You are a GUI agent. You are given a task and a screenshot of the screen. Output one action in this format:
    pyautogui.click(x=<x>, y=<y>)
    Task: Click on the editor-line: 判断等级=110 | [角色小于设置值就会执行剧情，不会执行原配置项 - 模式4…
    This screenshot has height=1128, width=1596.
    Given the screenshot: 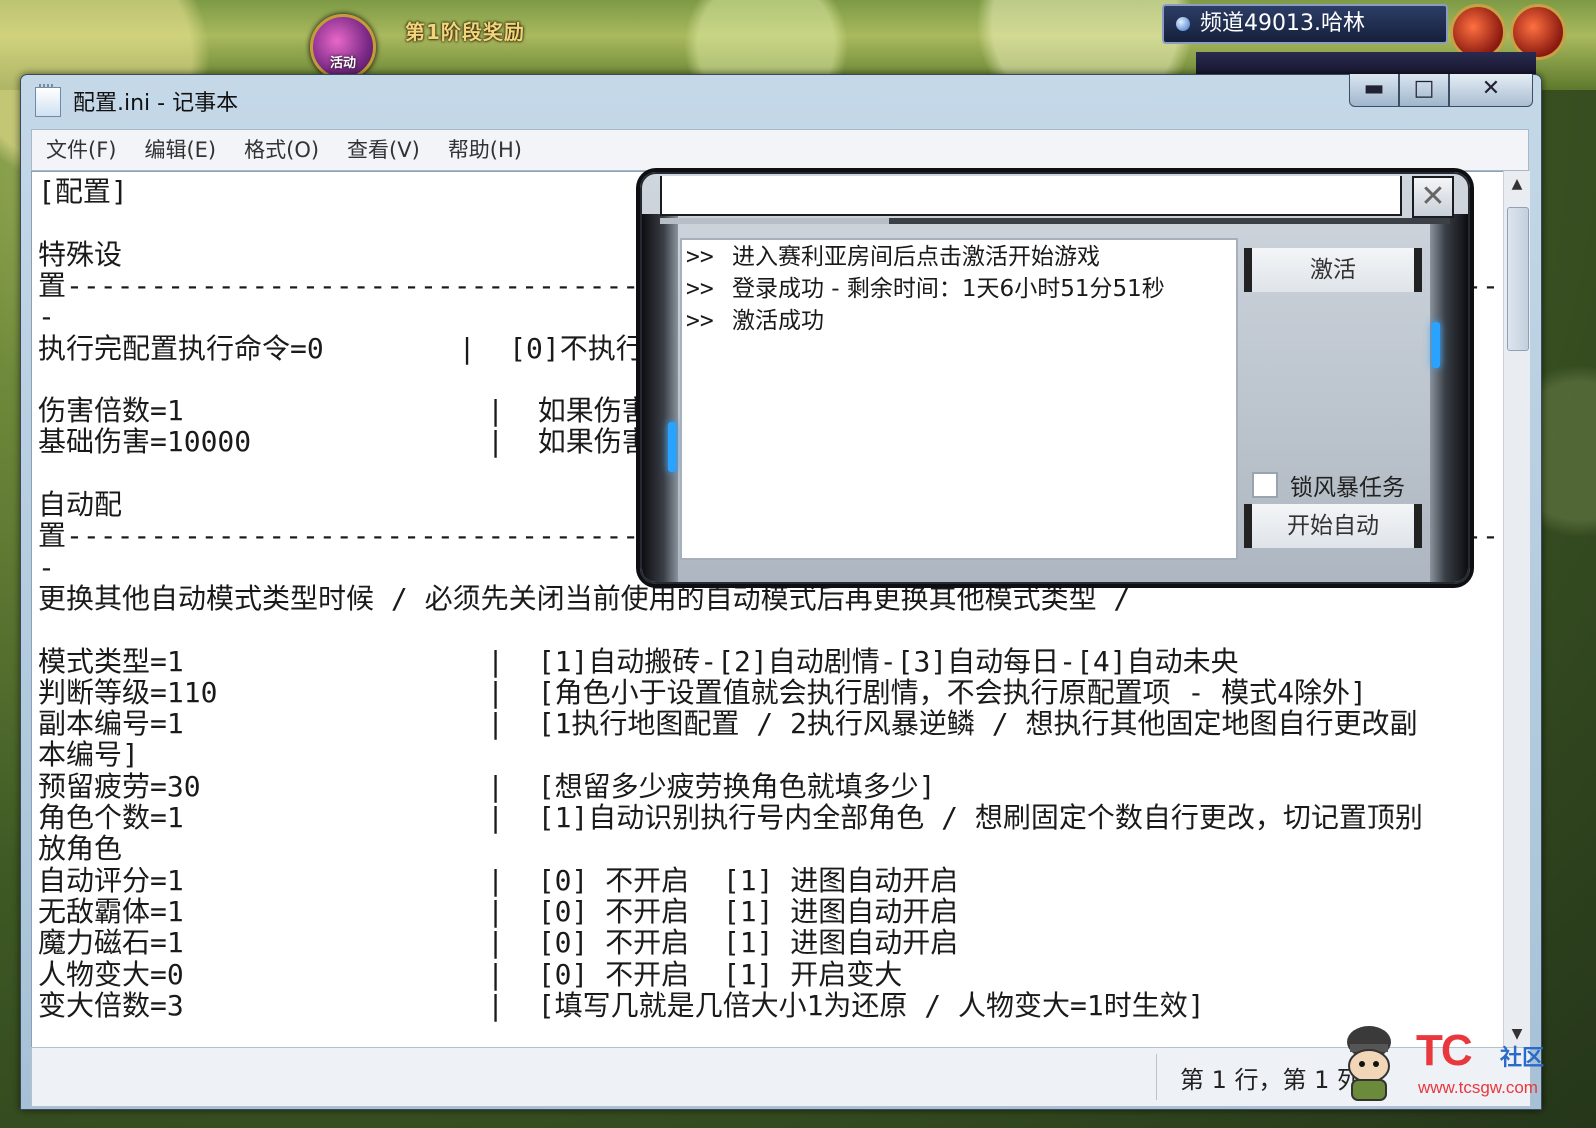 What is the action you would take?
    pyautogui.click(x=702, y=692)
    